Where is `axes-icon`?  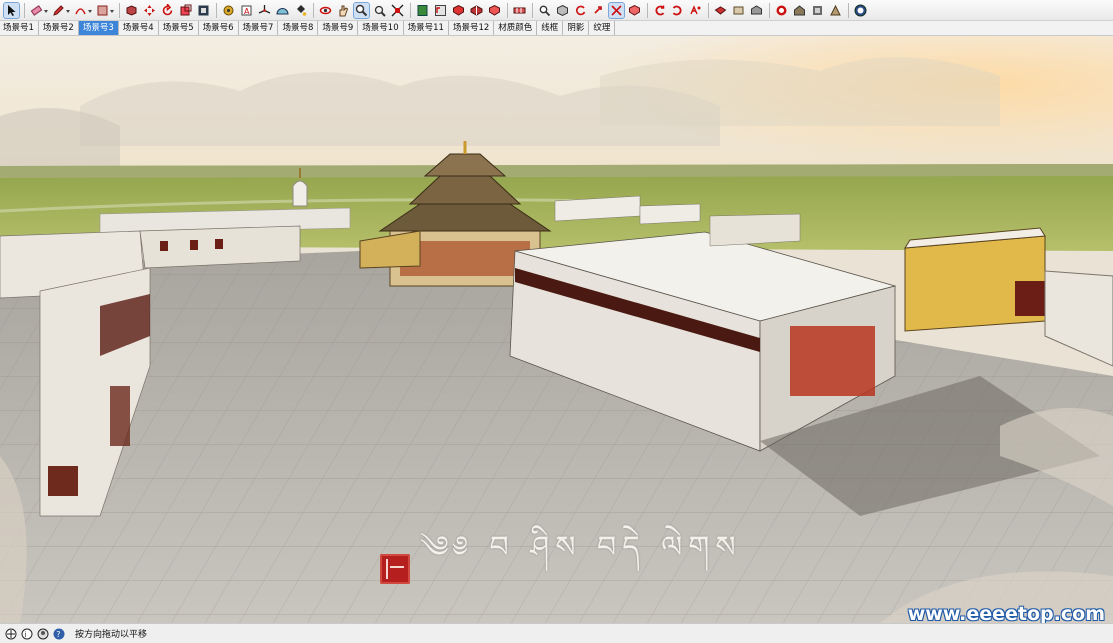
axes-icon is located at coordinates (264, 10).